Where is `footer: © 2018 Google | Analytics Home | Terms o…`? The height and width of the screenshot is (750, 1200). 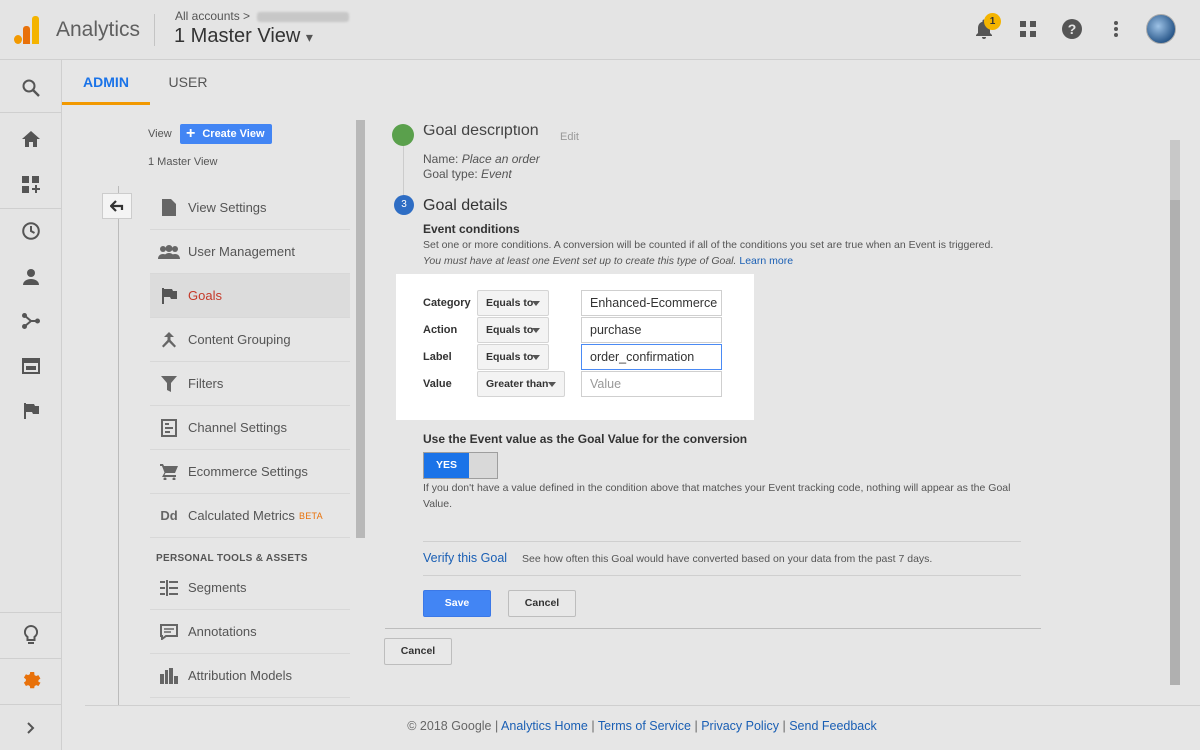
footer: © 2018 Google | Analytics Home | Terms o… is located at coordinates (600, 726).